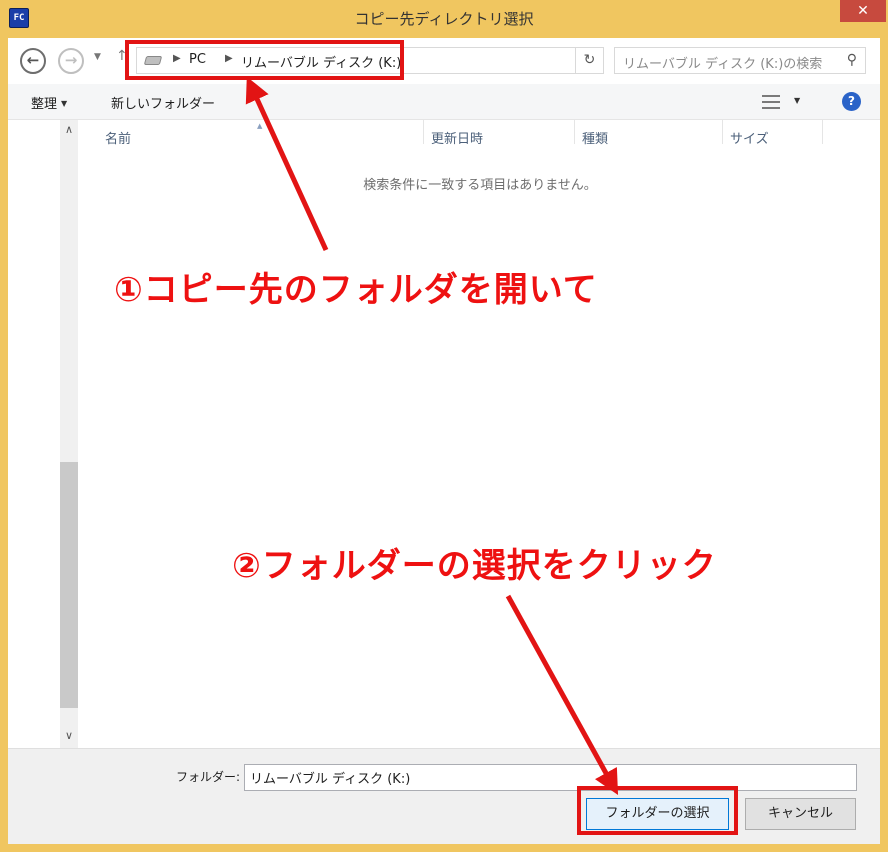  I want to click on view-options-icon, so click(771, 102).